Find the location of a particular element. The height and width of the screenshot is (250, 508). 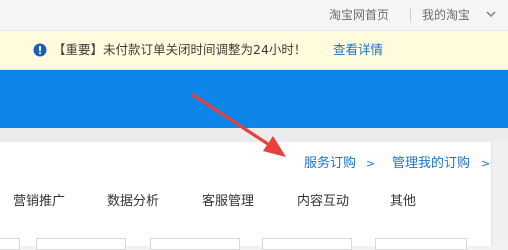

info-icon is located at coordinates (40, 50).